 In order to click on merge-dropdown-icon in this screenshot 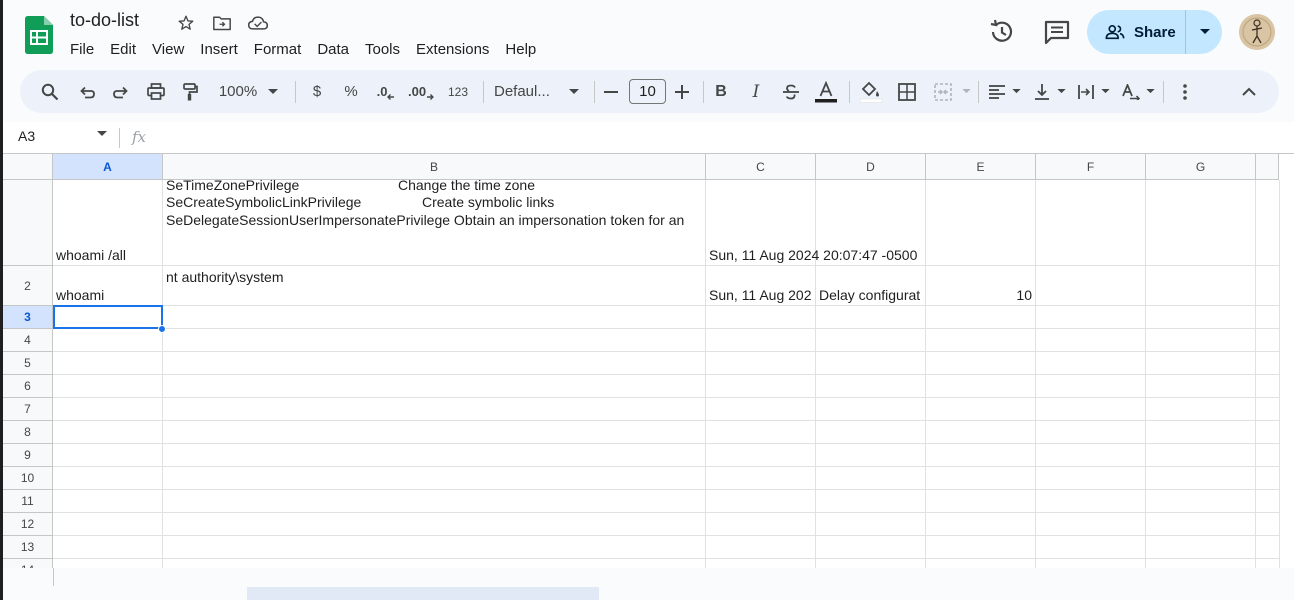, I will do `click(966, 91)`.